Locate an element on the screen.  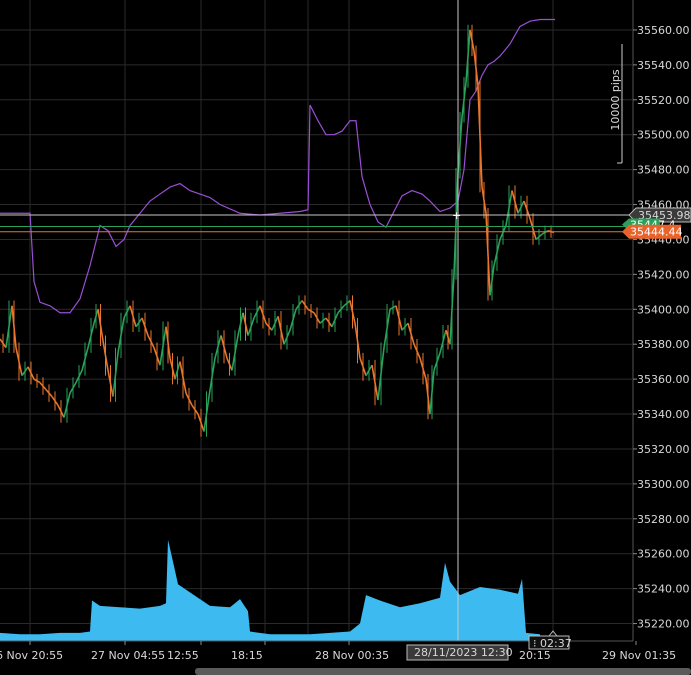
time-tick-label: 20:15 is located at coordinates (535, 655).